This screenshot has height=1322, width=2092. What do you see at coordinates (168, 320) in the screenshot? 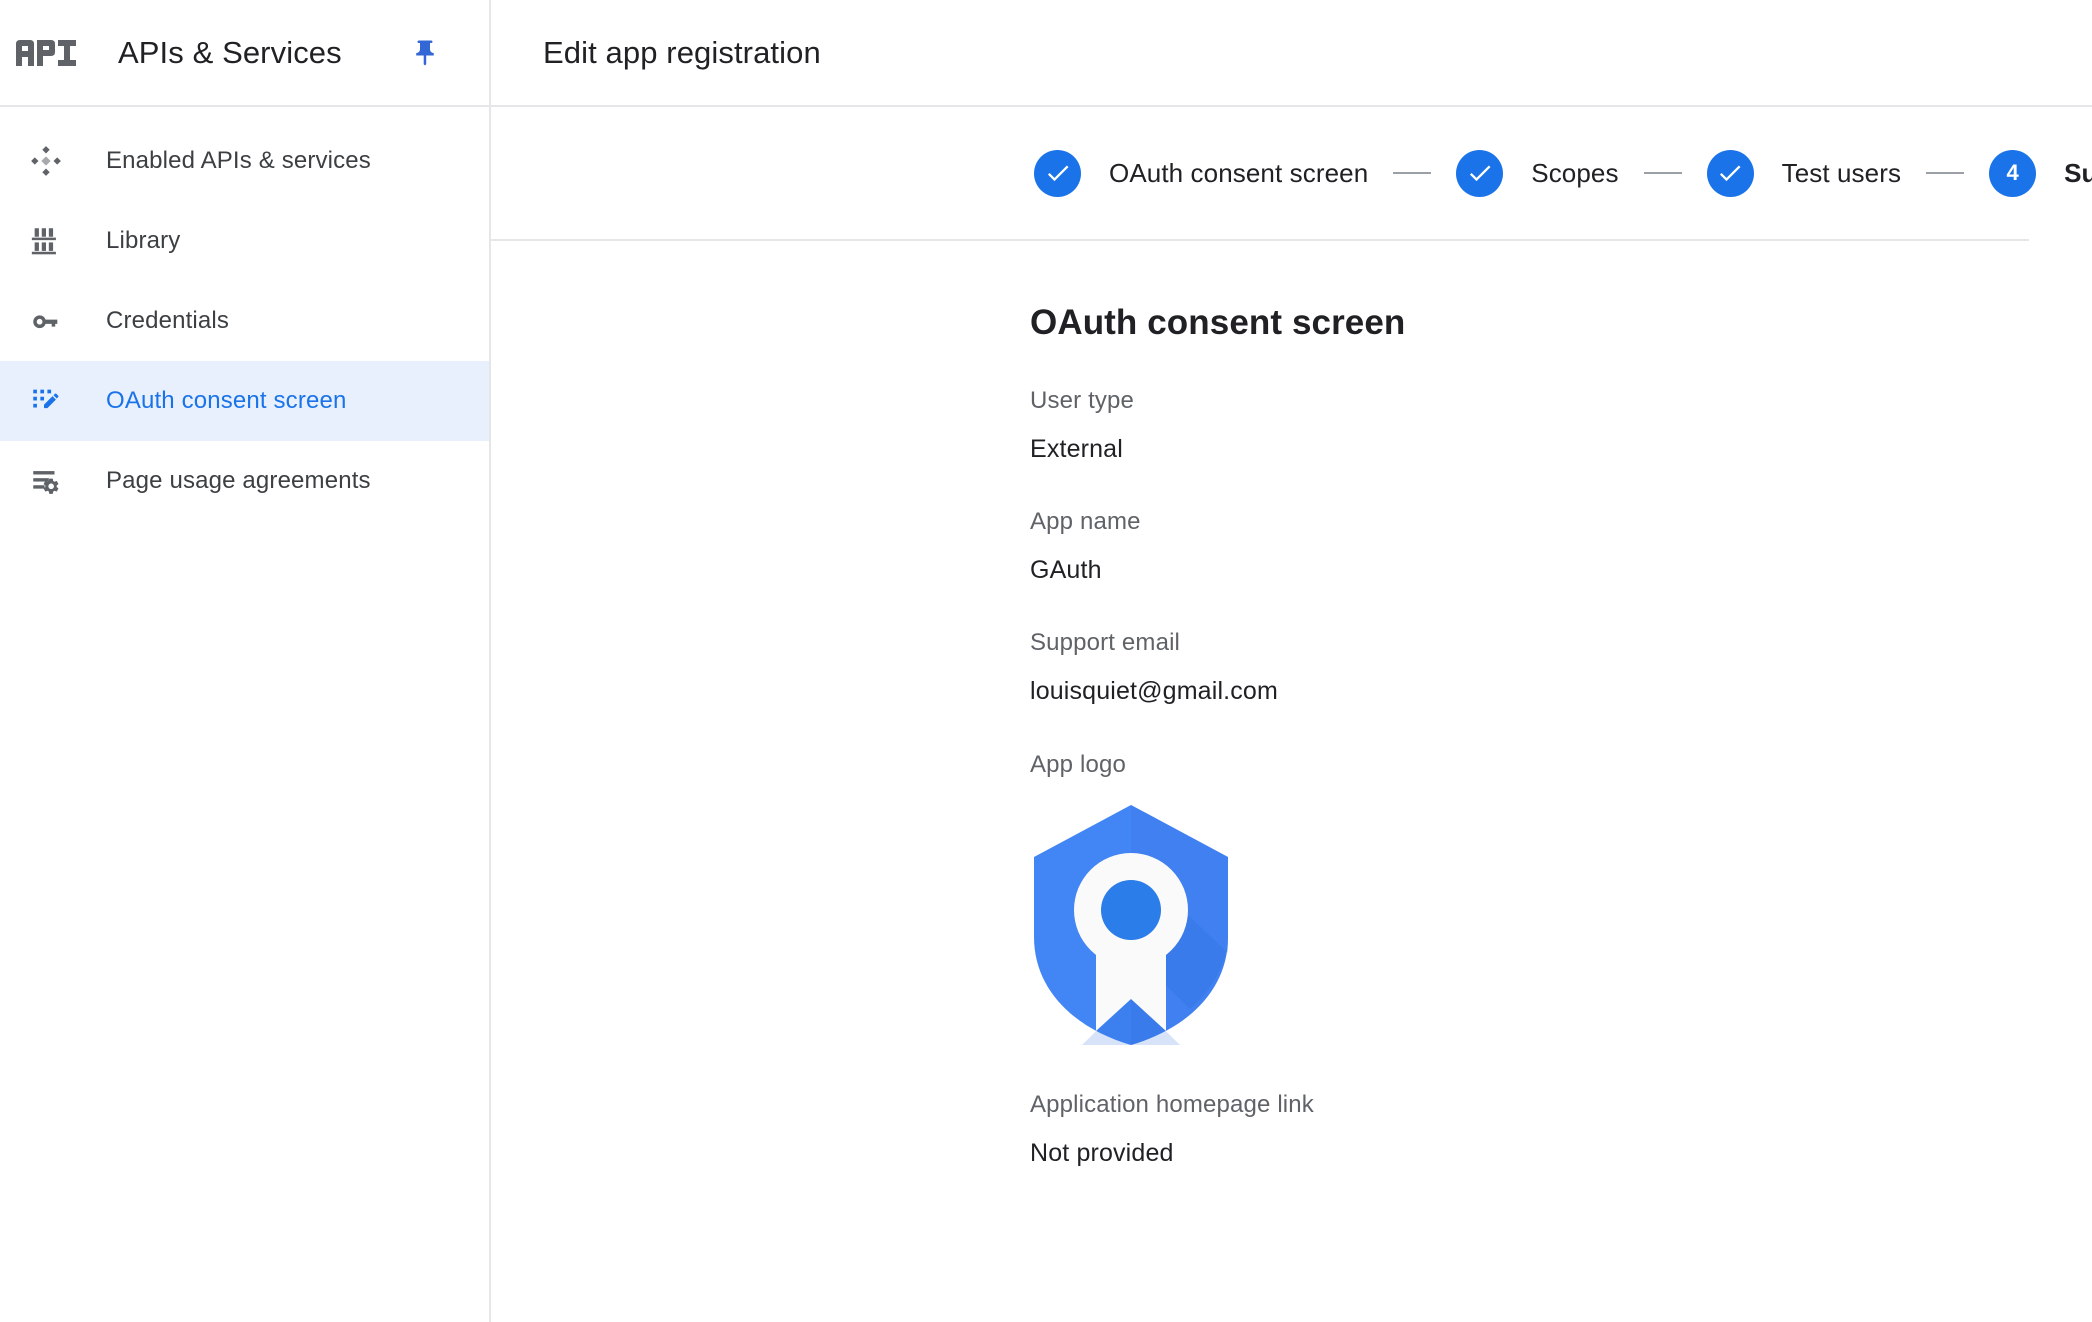
I see `sidebar-item-label: Credentials` at bounding box center [168, 320].